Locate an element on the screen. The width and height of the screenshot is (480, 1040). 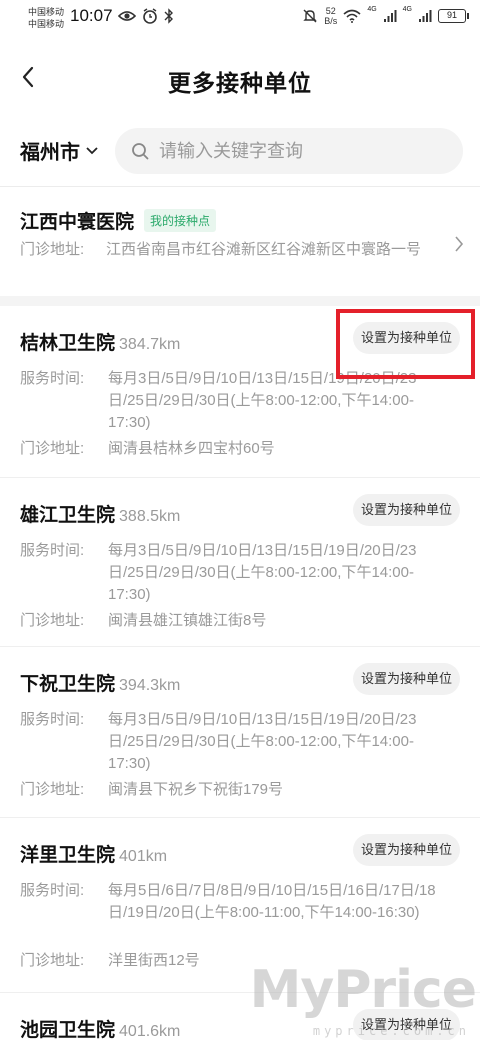
highlight-annotation-box is located at coordinates (405, 344).